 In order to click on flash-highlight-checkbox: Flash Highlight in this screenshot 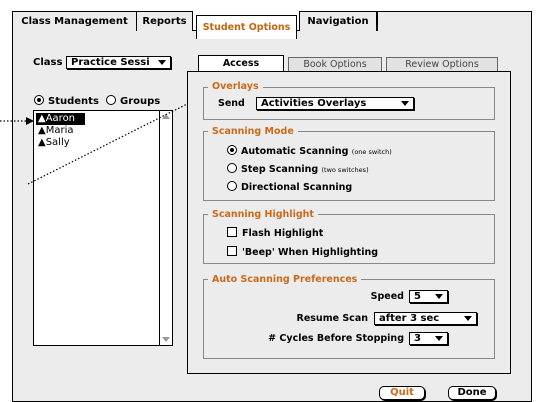, I will do `click(275, 233)`.